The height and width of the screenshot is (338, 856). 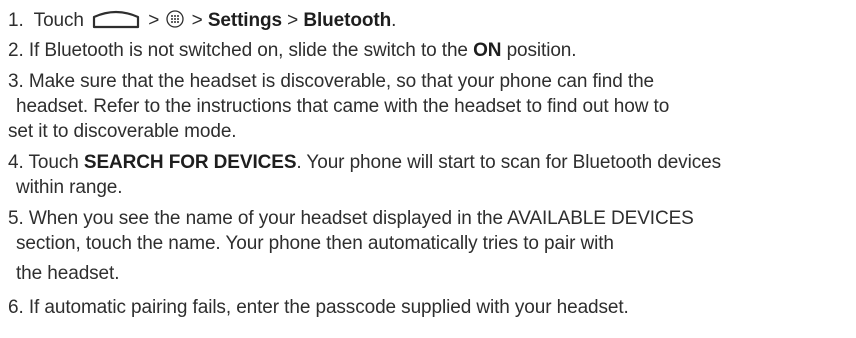 What do you see at coordinates (116, 19) in the screenshot?
I see `home-icon` at bounding box center [116, 19].